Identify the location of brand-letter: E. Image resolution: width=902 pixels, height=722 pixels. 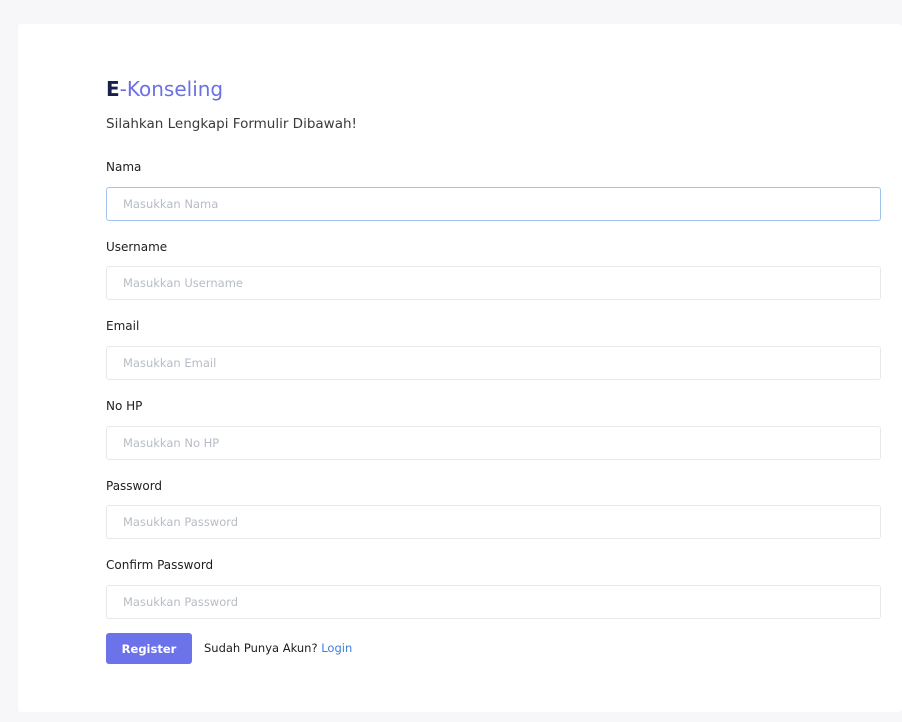
(113, 89).